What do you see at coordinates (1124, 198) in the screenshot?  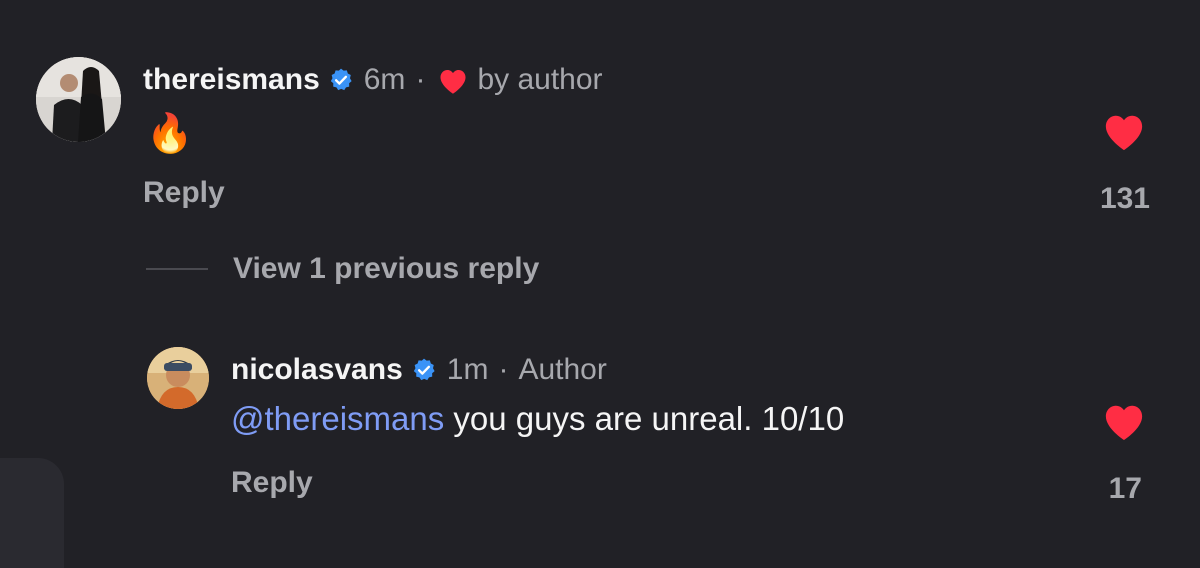 I see `comment-like-count: 131` at bounding box center [1124, 198].